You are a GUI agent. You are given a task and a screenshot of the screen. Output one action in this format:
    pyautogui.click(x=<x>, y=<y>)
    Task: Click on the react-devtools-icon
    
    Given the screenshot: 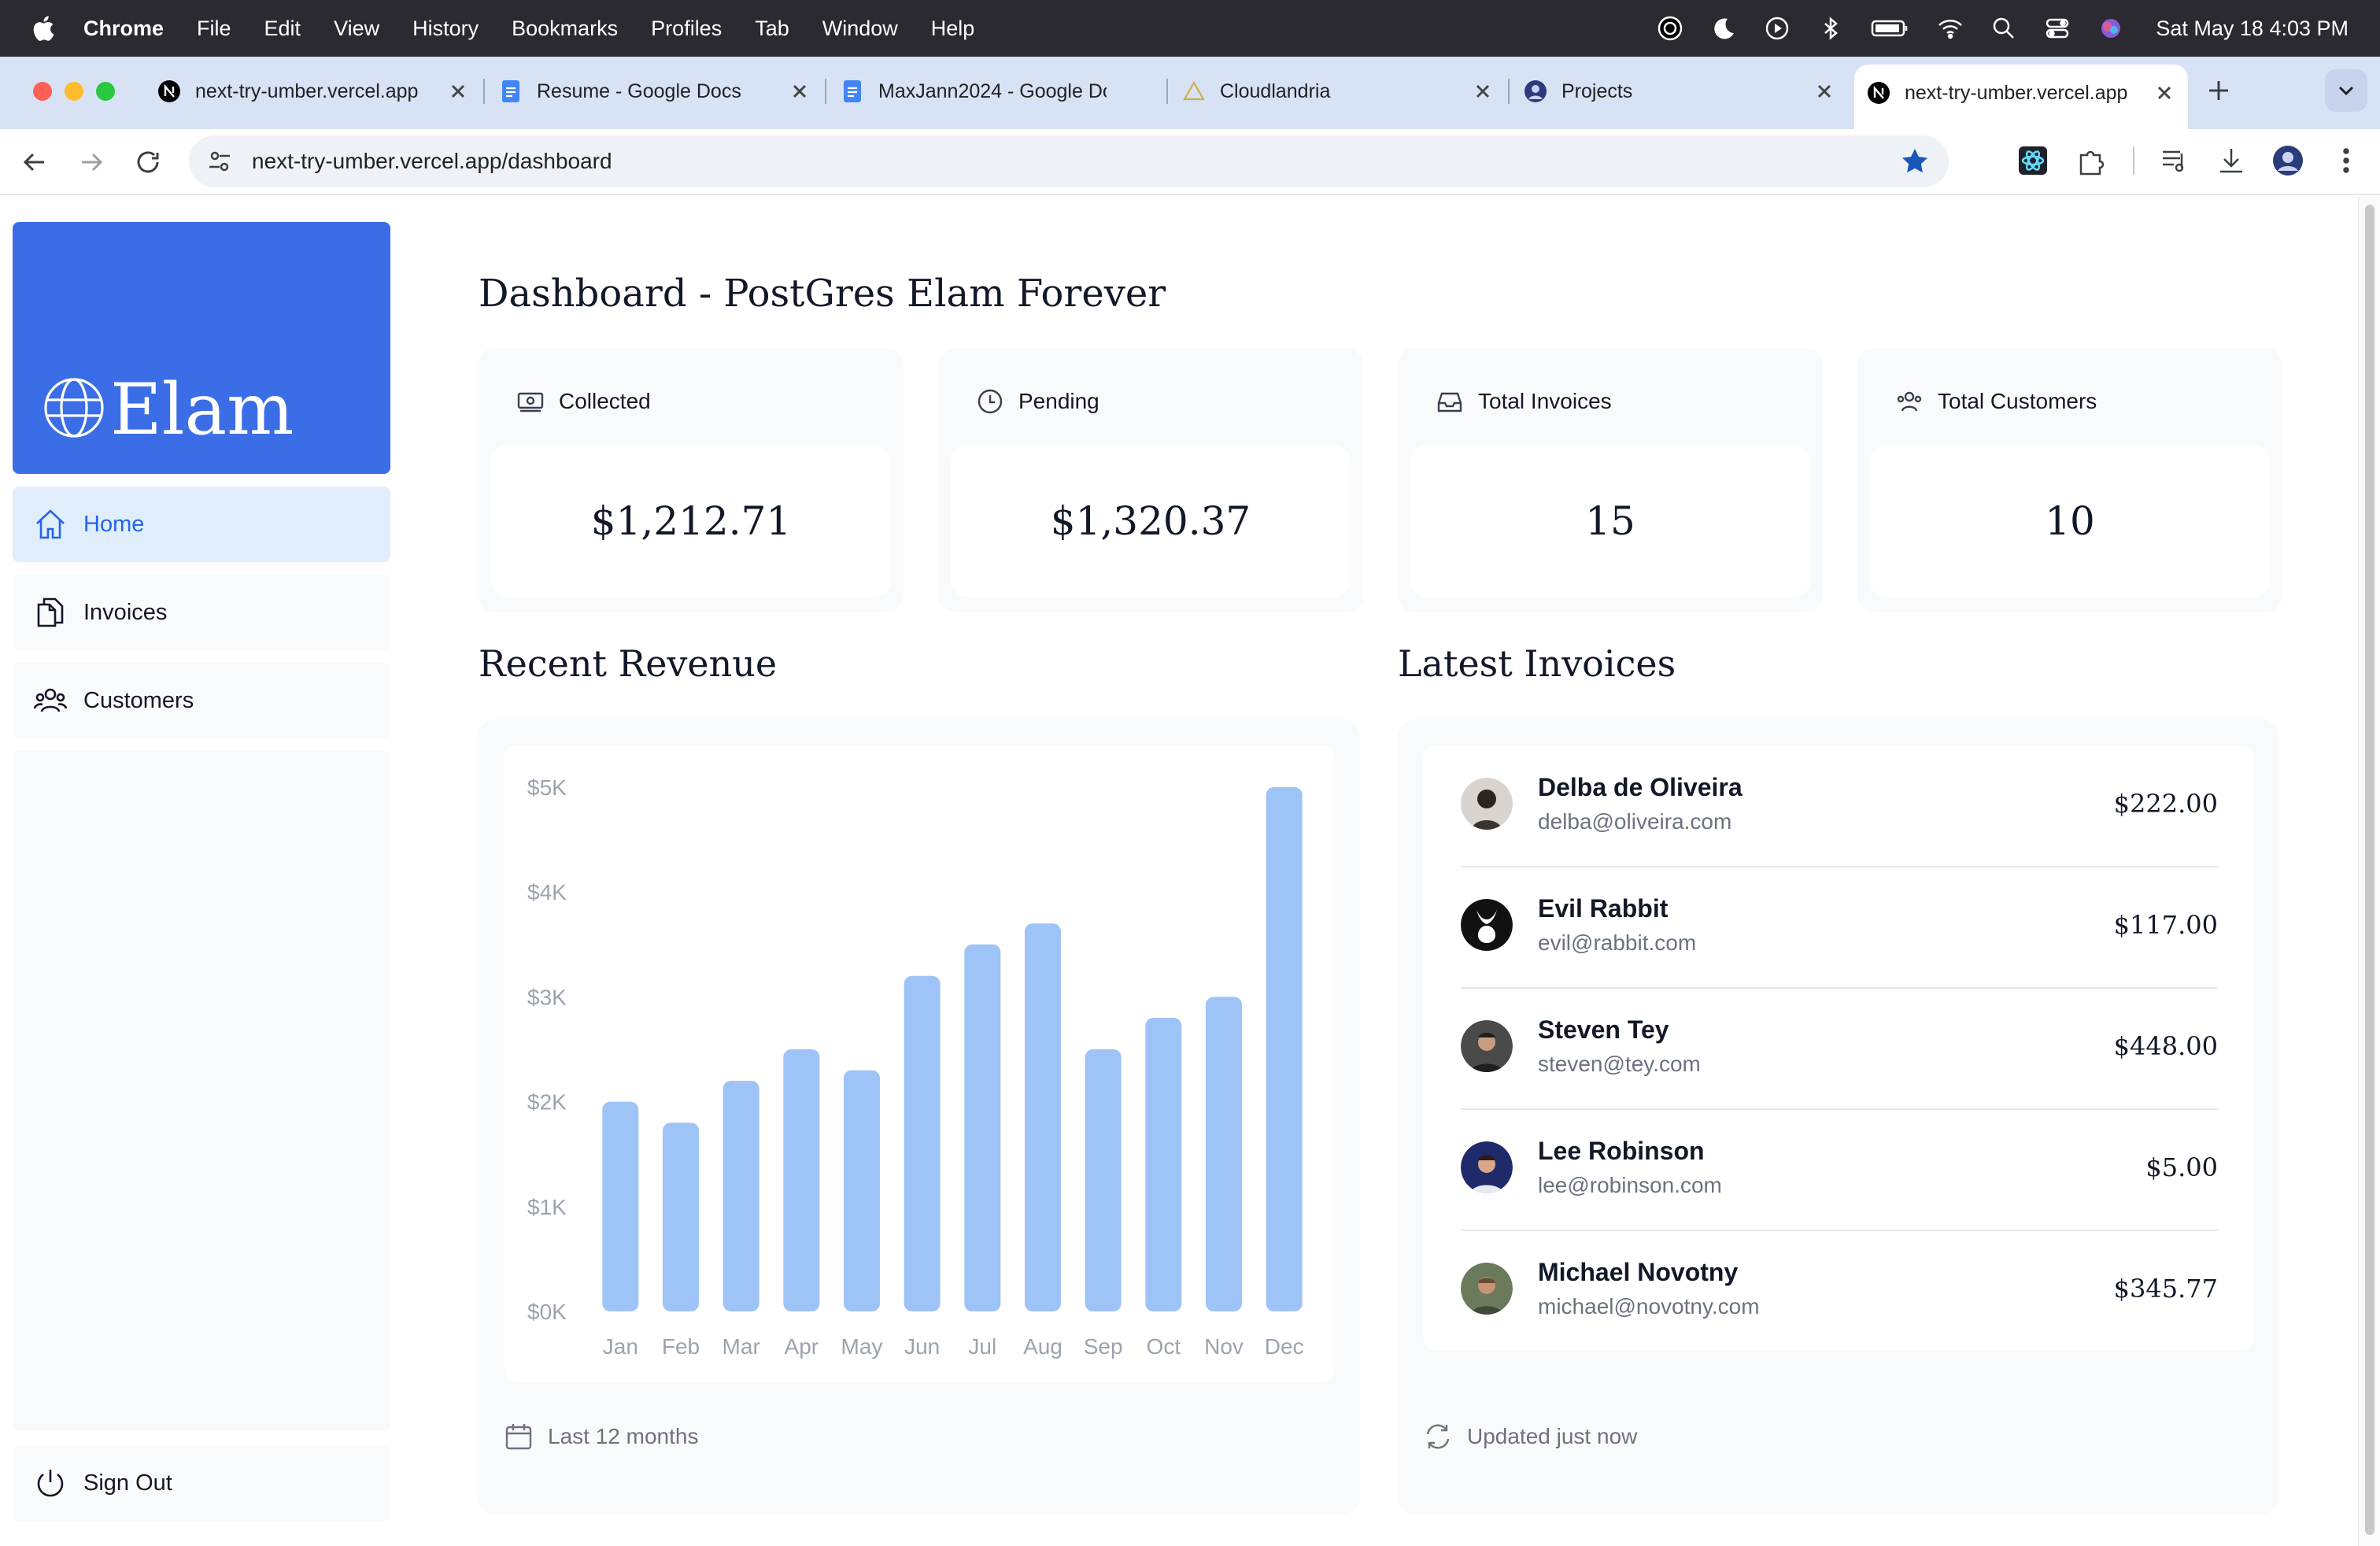 What is the action you would take?
    pyautogui.click(x=2033, y=160)
    